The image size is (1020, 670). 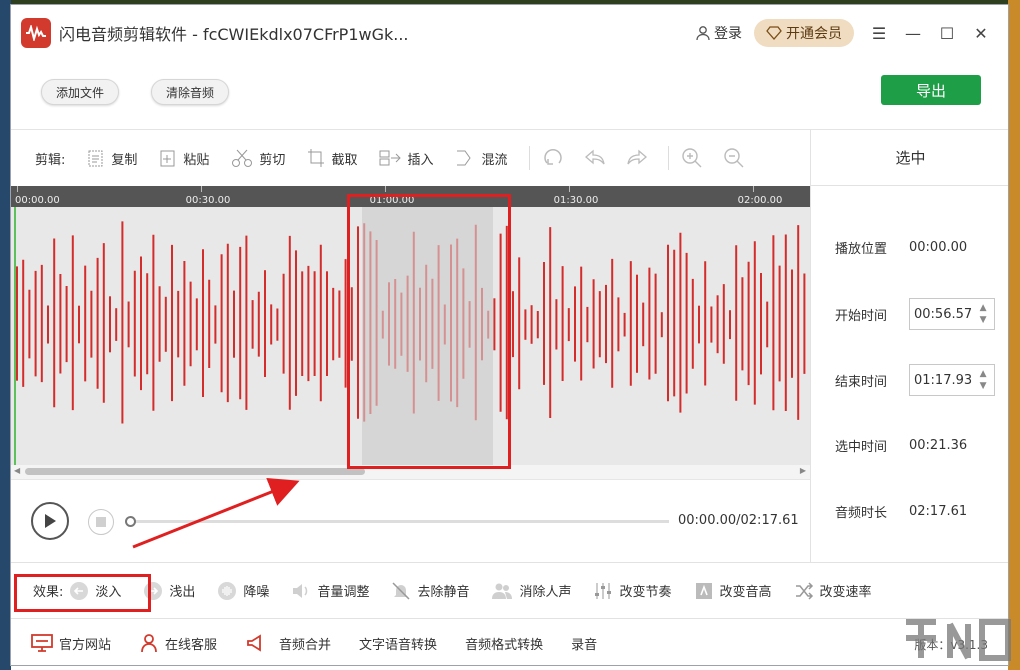 I want to click on zoom-out-icon, so click(x=734, y=158).